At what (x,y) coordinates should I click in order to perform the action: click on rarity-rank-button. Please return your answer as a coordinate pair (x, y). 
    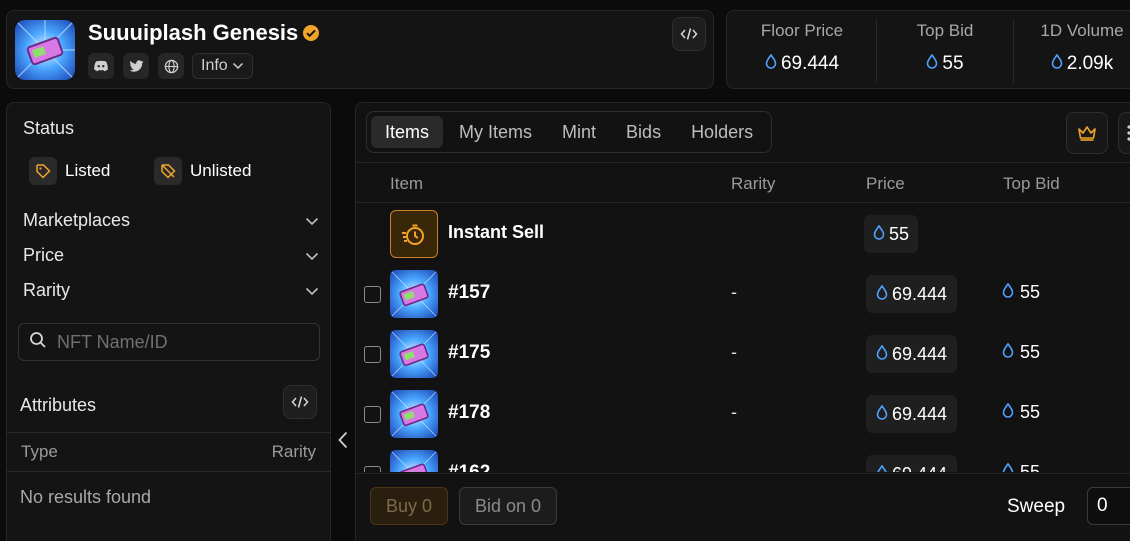
    Looking at the image, I should click on (1087, 133).